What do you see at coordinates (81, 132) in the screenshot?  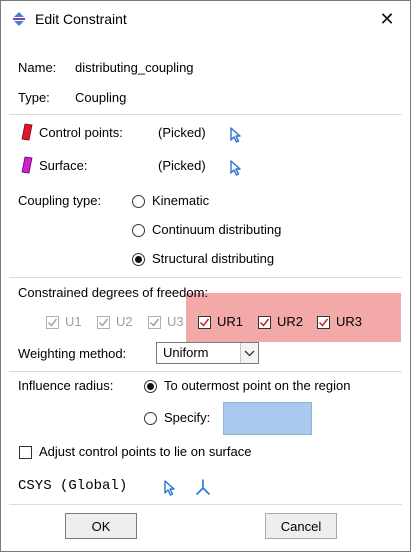 I see `control-points-label: Control points:` at bounding box center [81, 132].